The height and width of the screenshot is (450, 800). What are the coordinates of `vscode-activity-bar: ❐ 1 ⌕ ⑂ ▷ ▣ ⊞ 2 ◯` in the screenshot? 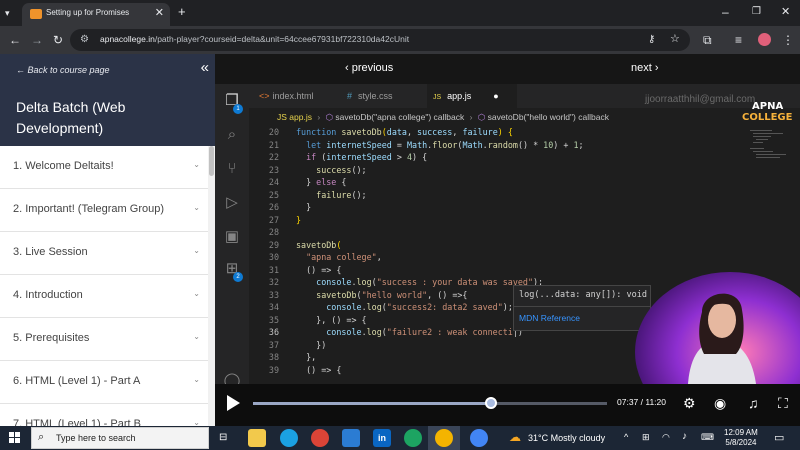 It's located at (232, 236).